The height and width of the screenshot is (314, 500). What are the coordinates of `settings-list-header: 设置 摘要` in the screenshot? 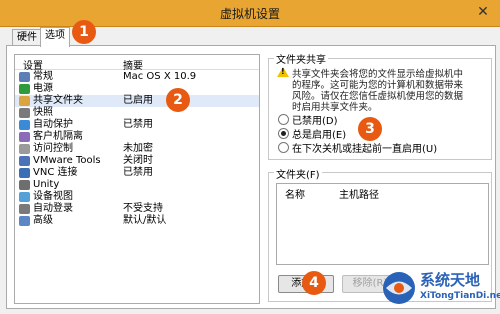 It's located at (137, 63).